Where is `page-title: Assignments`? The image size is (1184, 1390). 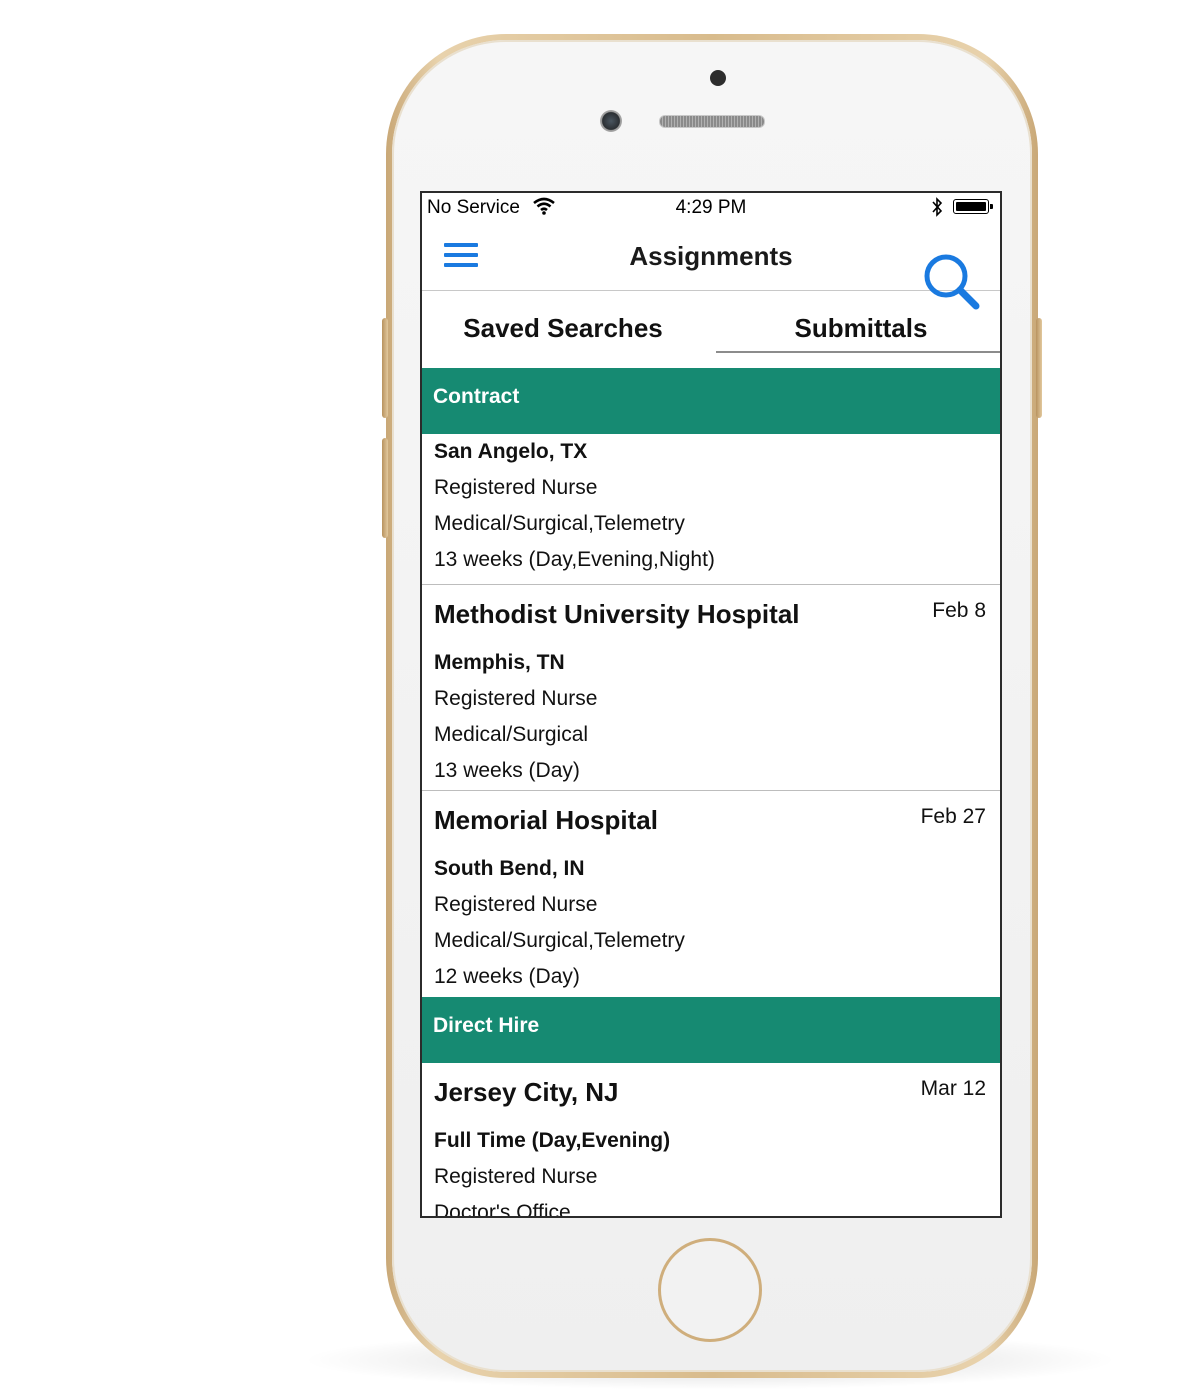
page-title: Assignments is located at coordinates (711, 256).